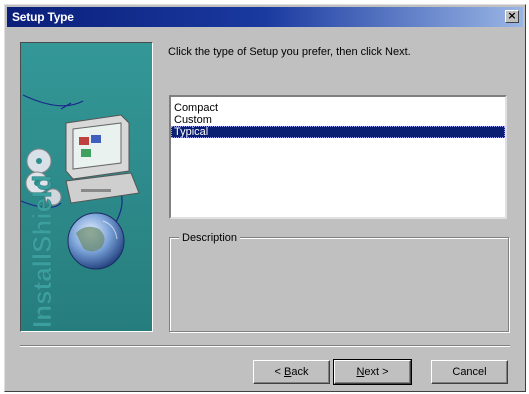 Image resolution: width=529 pixels, height=394 pixels. I want to click on close-button: ×, so click(512, 16).